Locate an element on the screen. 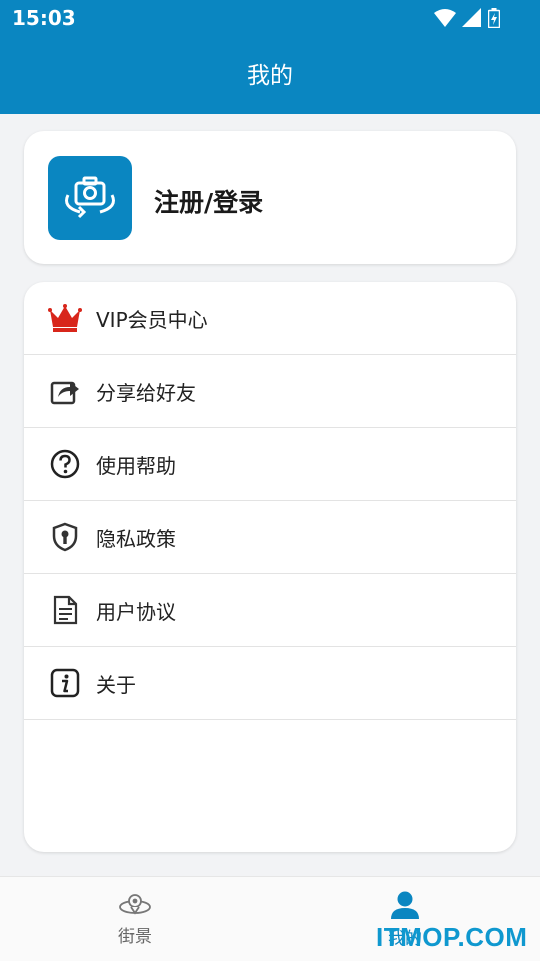 The width and height of the screenshot is (540, 961). menu-item-help: 使用帮助 is located at coordinates (270, 464).